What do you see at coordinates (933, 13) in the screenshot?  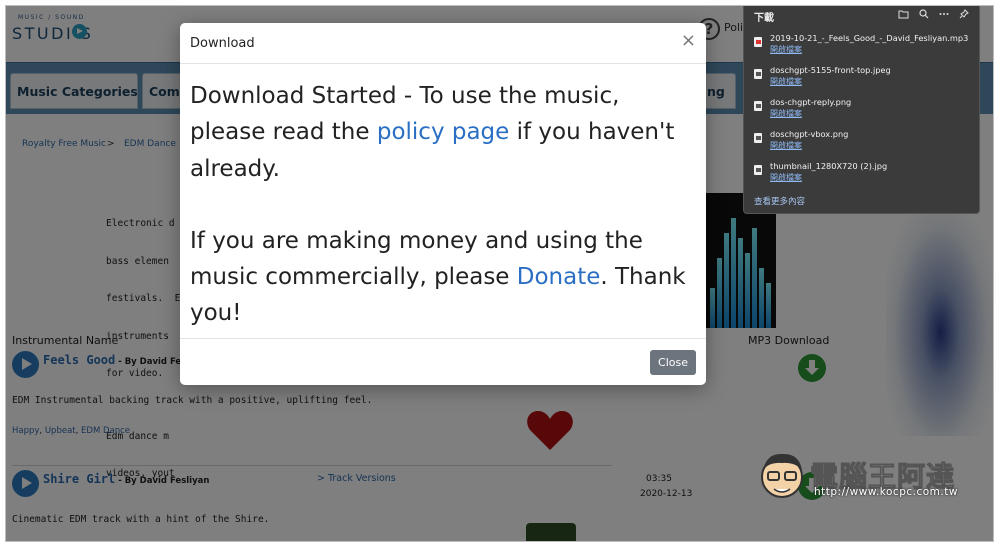 I see `downloads-toolbar` at bounding box center [933, 13].